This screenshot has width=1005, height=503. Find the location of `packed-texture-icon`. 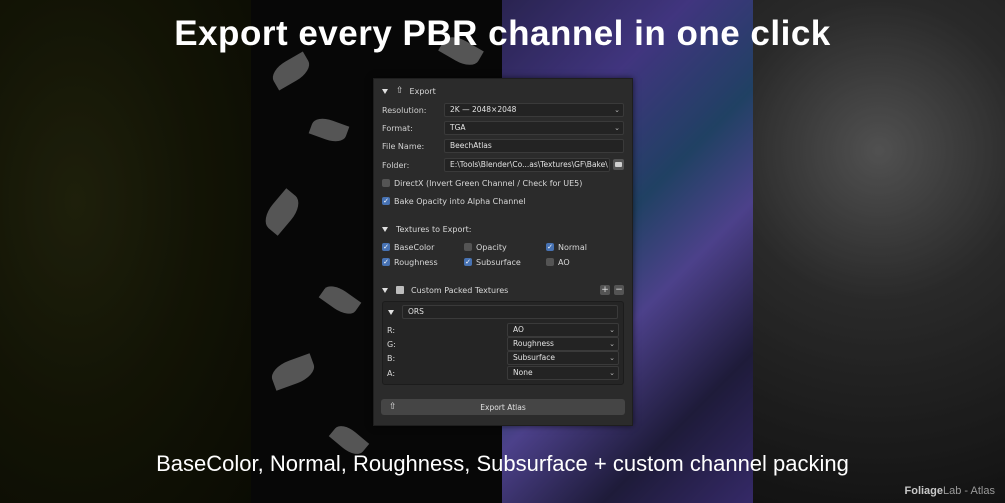

packed-texture-icon is located at coordinates (400, 290).